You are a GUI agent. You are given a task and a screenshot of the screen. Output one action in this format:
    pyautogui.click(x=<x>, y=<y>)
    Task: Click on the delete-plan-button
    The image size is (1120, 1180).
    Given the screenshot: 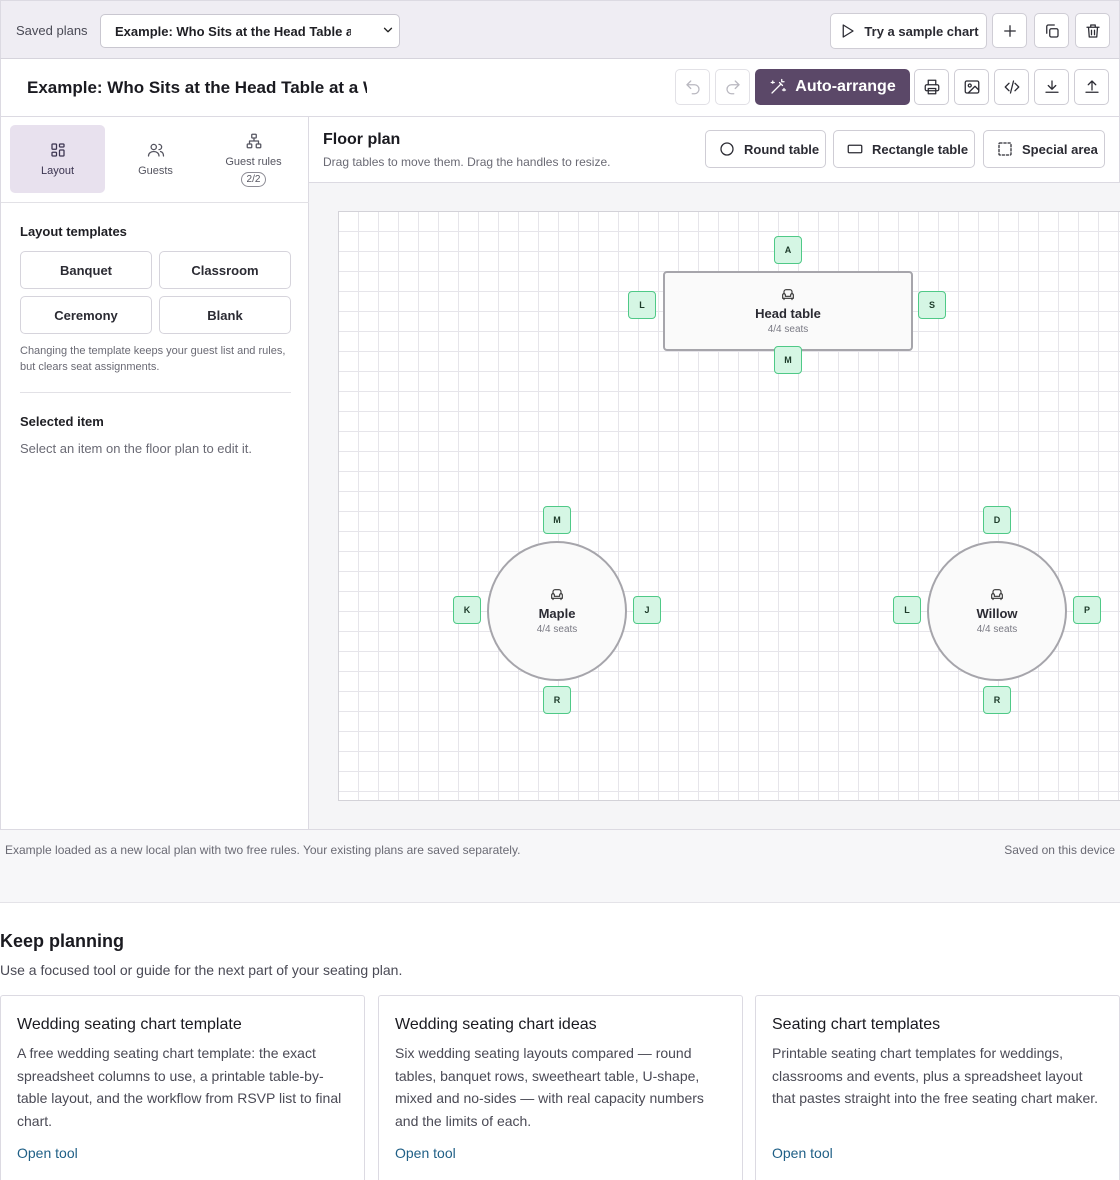 What is the action you would take?
    pyautogui.click(x=1092, y=30)
    